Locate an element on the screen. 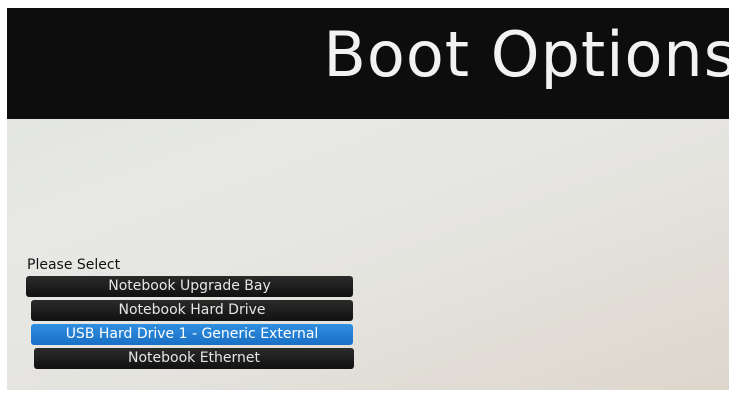  boot-option-usb-hard-drive: USB Hard Drive 1 - Generic External is located at coordinates (192, 334).